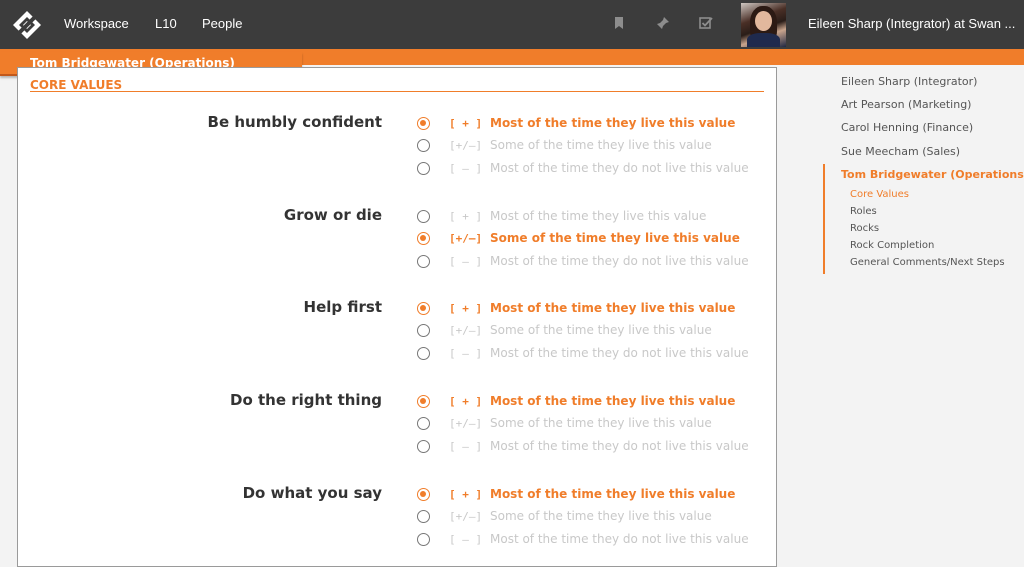  I want to click on sidebar-section-link: Rocks, so click(864, 228).